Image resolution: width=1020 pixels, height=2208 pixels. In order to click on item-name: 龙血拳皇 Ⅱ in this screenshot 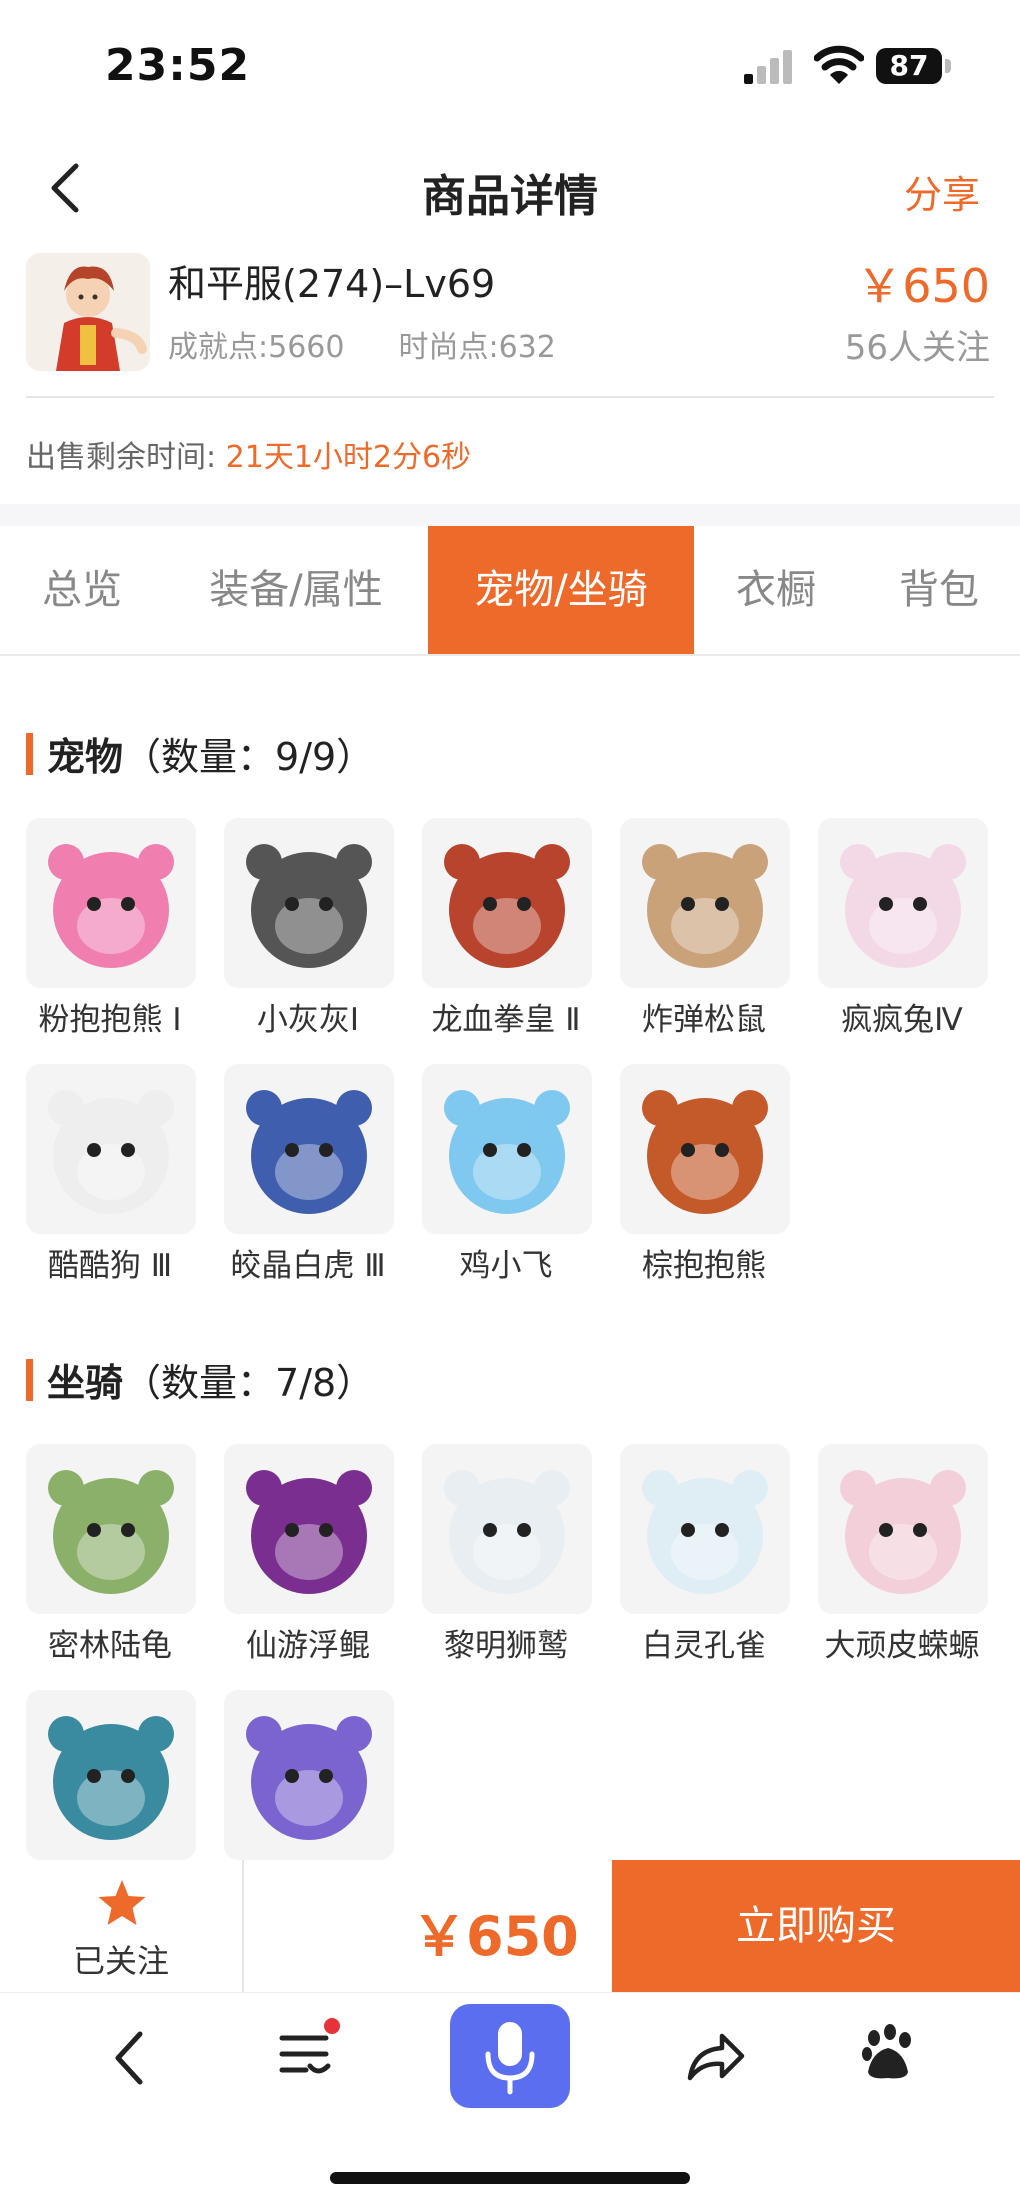, I will do `click(506, 1020)`.